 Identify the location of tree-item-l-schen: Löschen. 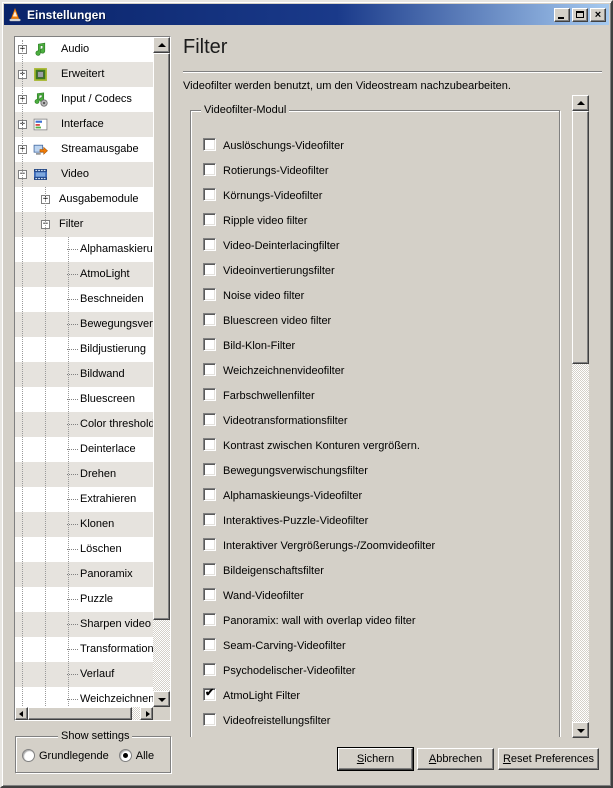
(84, 549).